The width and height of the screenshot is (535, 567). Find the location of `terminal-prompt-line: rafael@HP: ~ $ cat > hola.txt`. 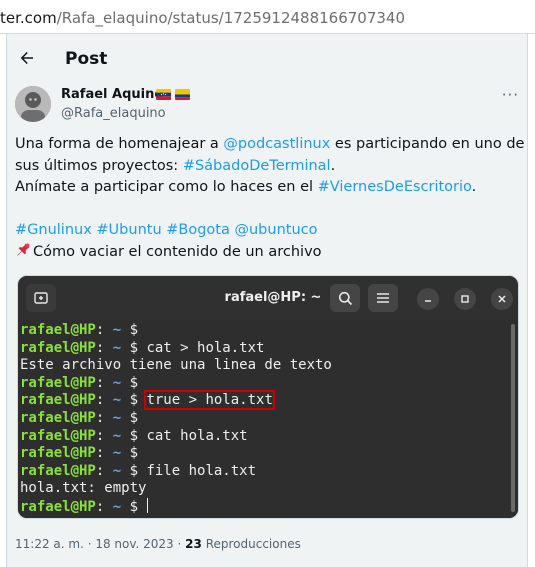

terminal-prompt-line: rafael@HP: ~ $ cat > hola.txt is located at coordinates (176, 349).